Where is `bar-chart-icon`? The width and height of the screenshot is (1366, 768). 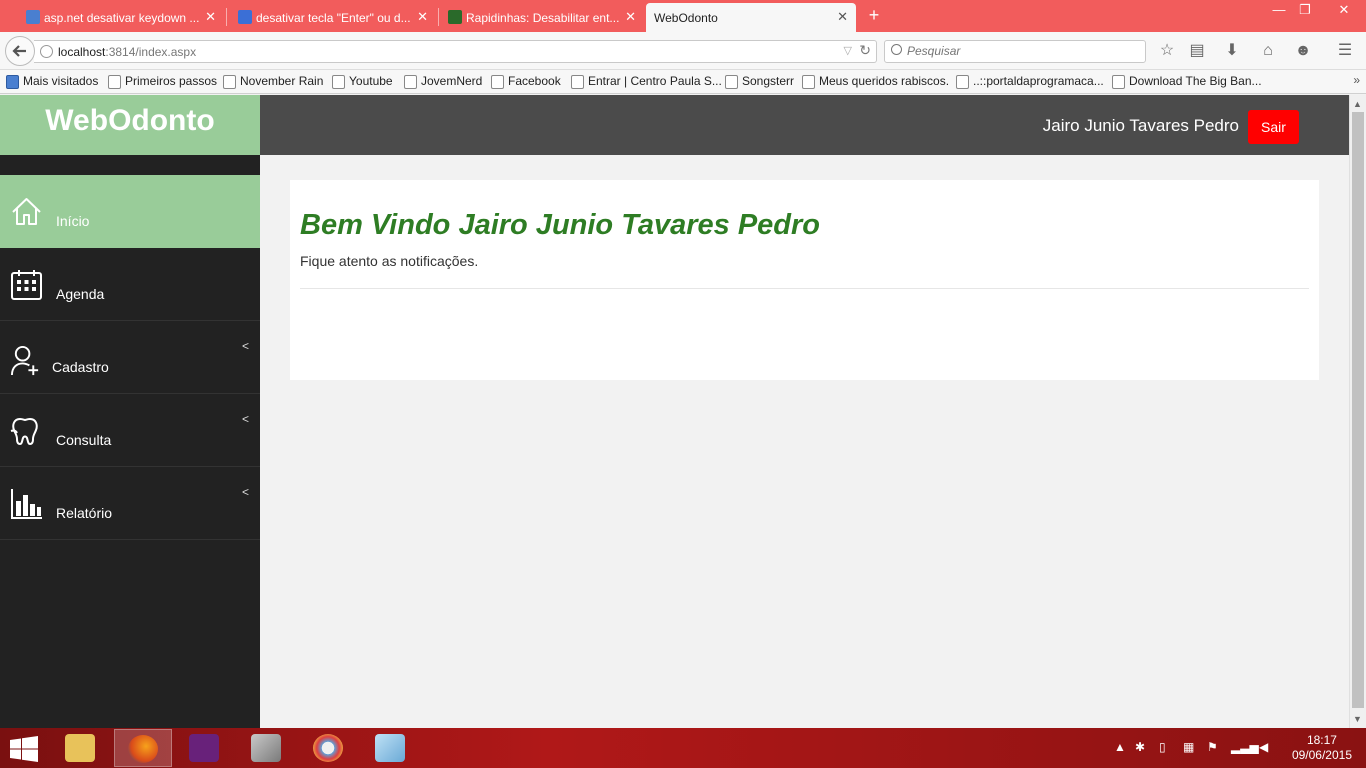 bar-chart-icon is located at coordinates (26, 504).